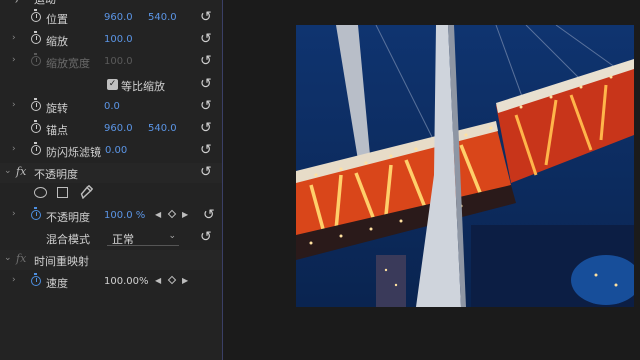 This screenshot has width=640, height=360. I want to click on ellipse-mask-icon, so click(40, 192).